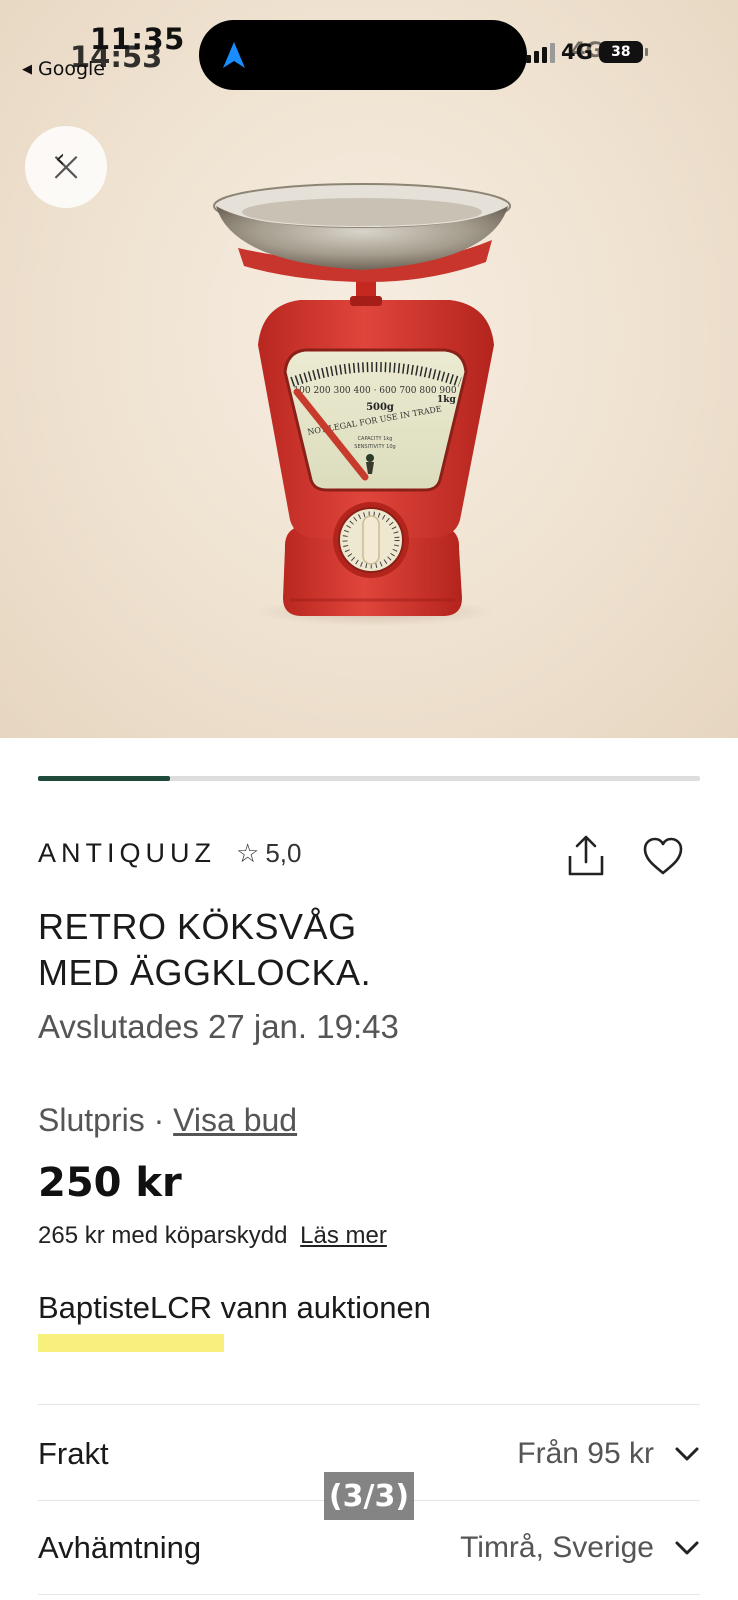 The image size is (738, 1600). Describe the element at coordinates (663, 856) in the screenshot. I see `heart-icon` at that location.